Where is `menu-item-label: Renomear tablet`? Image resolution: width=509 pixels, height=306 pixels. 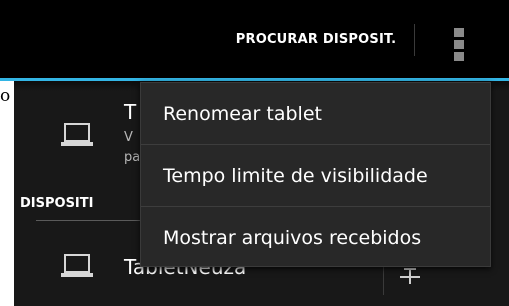 menu-item-label: Renomear tablet is located at coordinates (242, 113).